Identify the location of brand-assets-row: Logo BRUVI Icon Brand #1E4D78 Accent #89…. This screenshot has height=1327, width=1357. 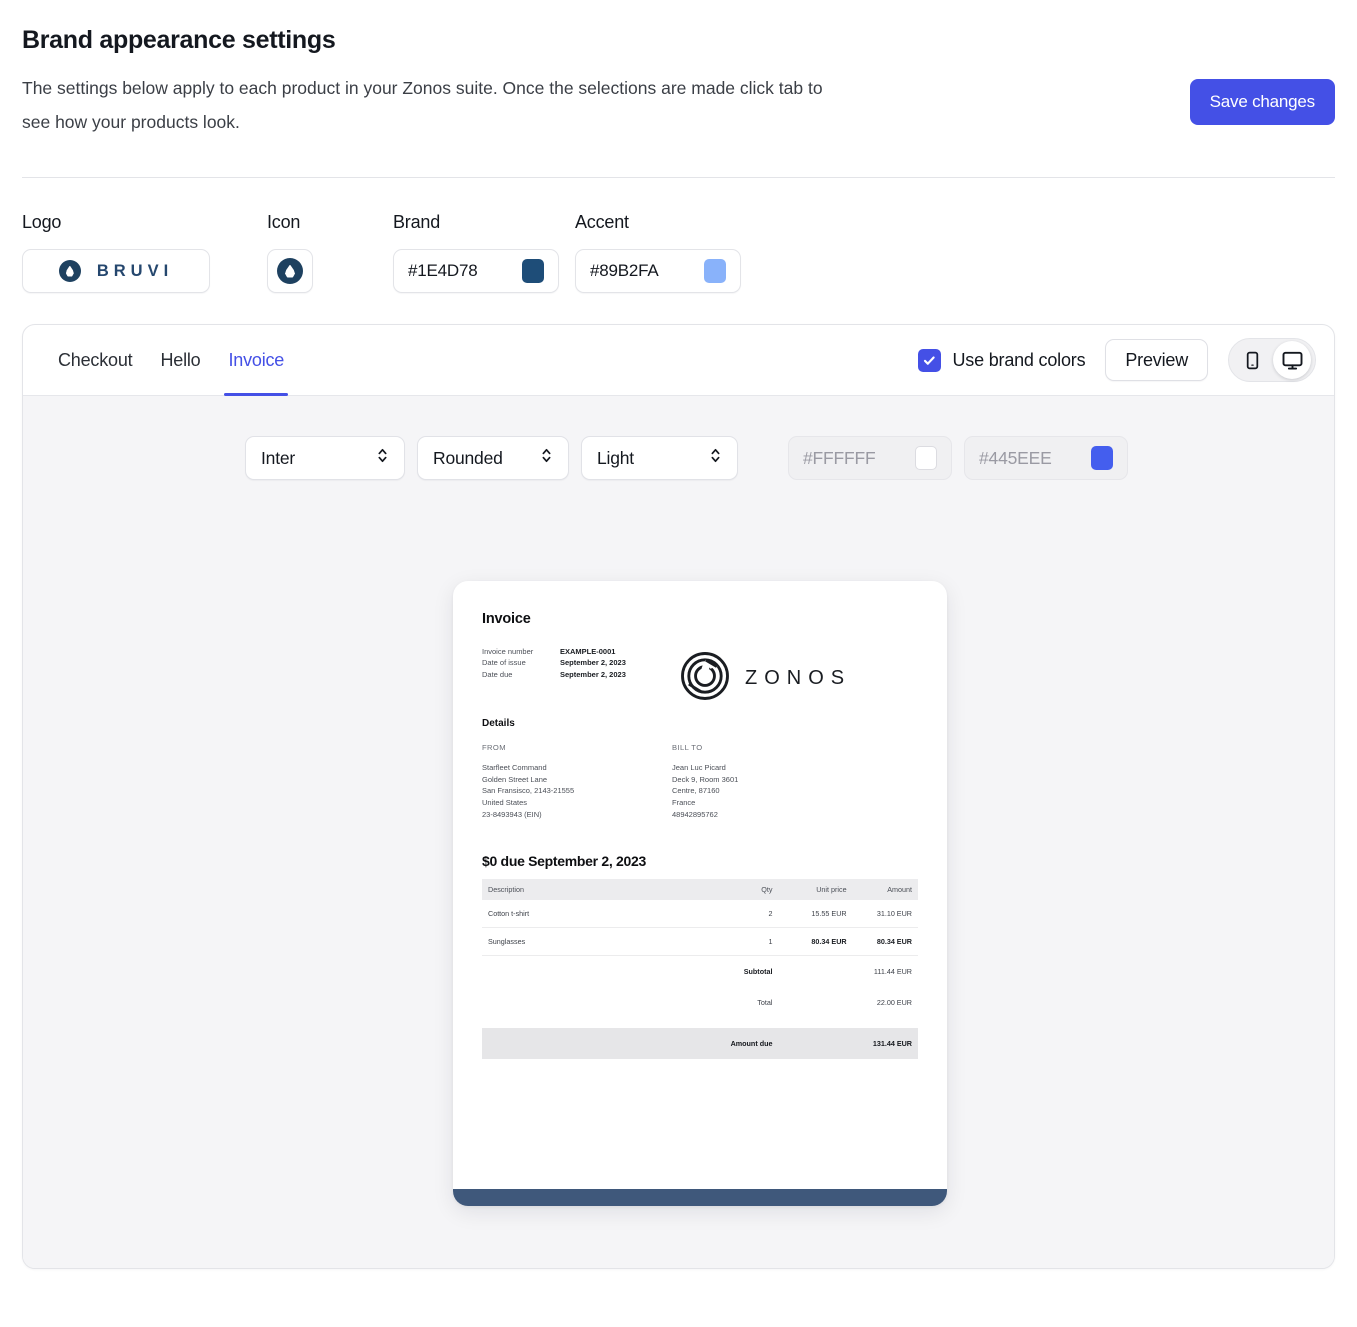
(678, 235).